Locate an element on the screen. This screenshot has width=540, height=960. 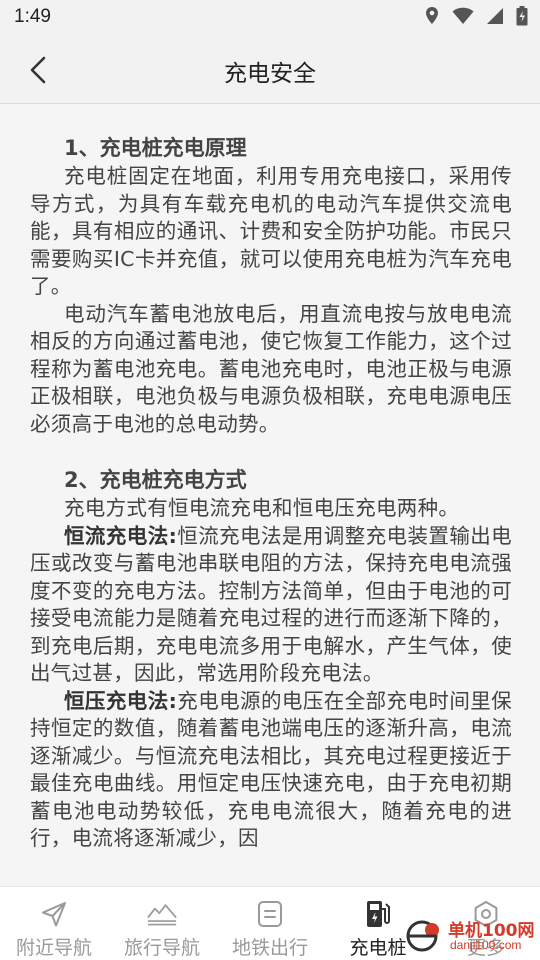
section-heading-1: 1、充电桩充电原理 is located at coordinates (155, 148).